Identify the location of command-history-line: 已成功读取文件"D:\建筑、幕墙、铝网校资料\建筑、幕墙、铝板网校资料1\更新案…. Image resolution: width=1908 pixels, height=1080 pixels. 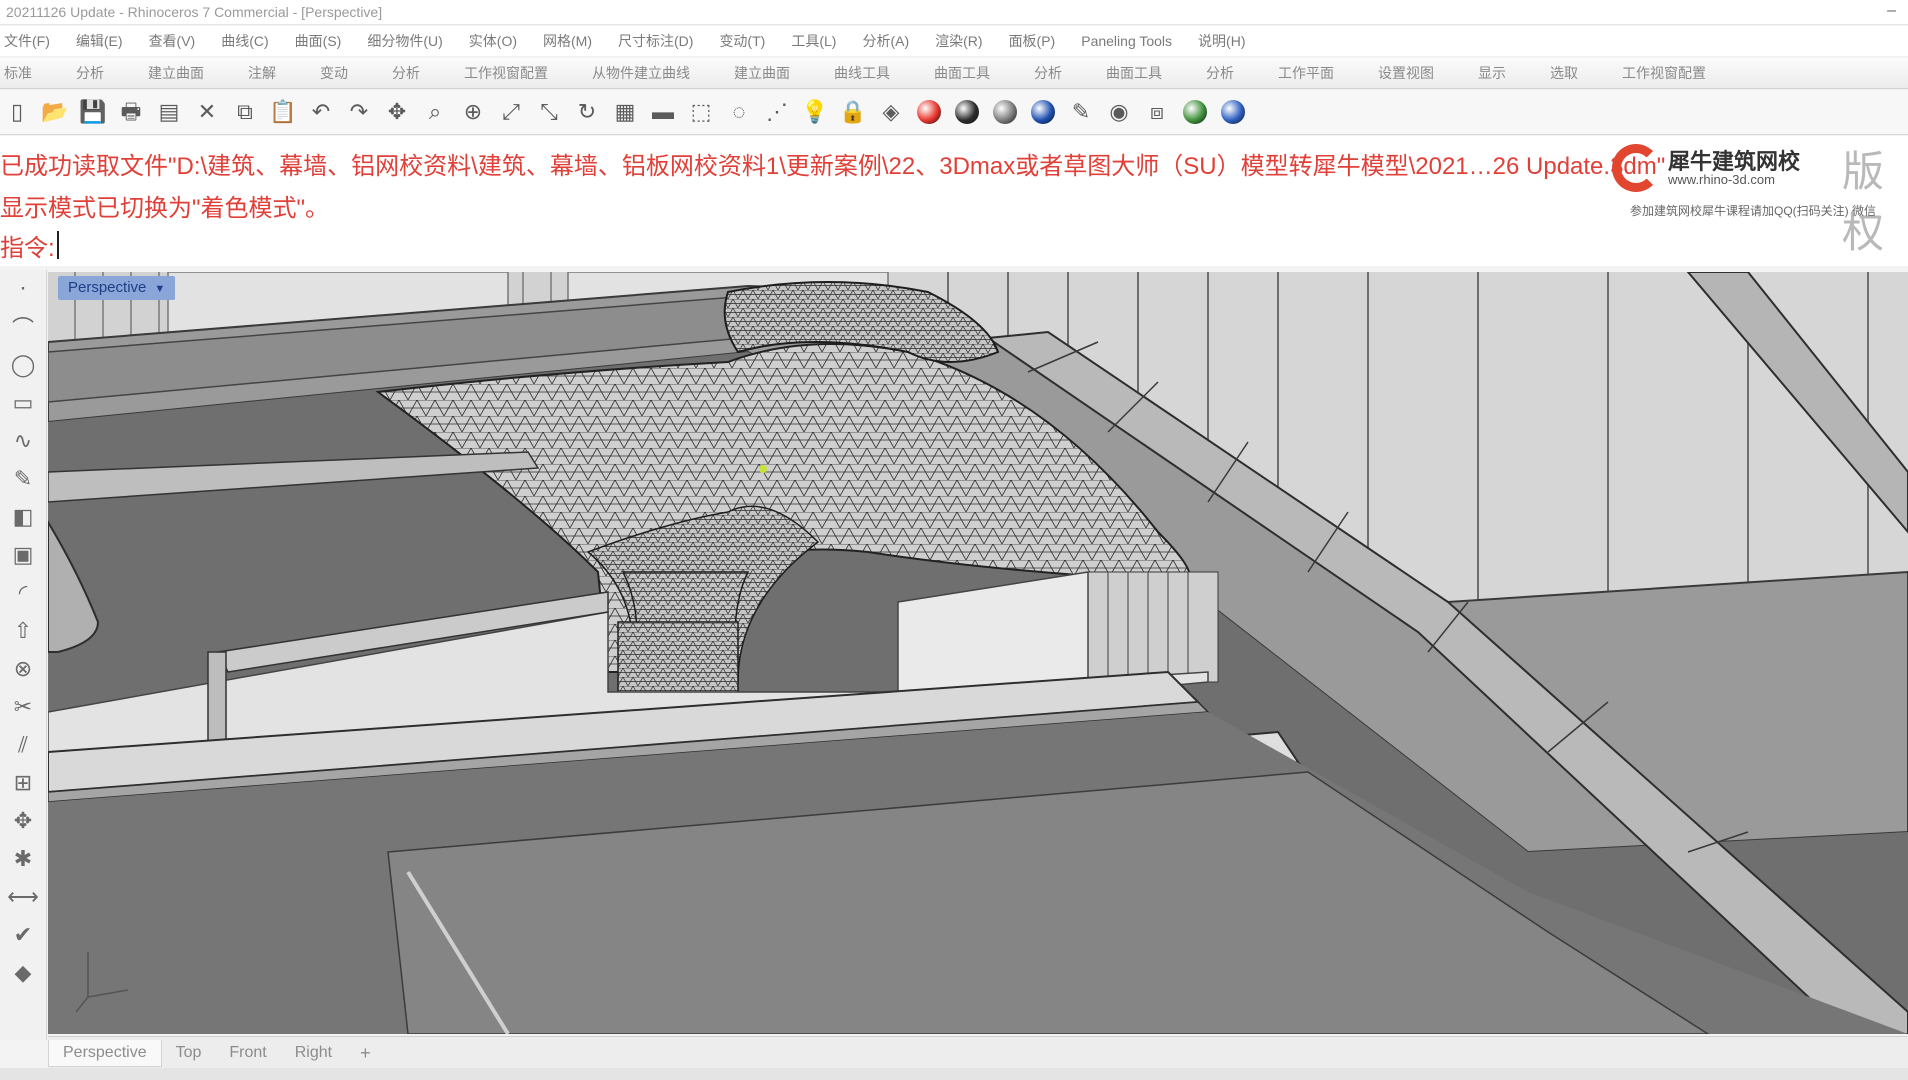
(833, 166).